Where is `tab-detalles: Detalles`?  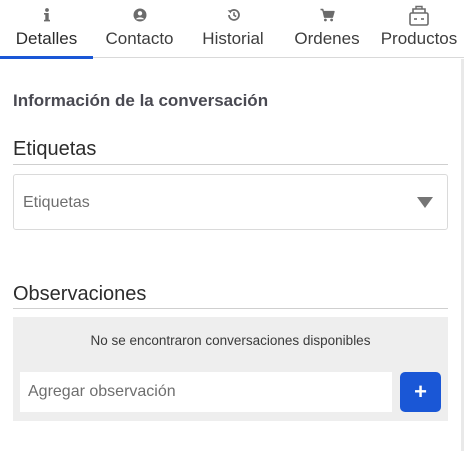 tab-detalles: Detalles is located at coordinates (46, 29).